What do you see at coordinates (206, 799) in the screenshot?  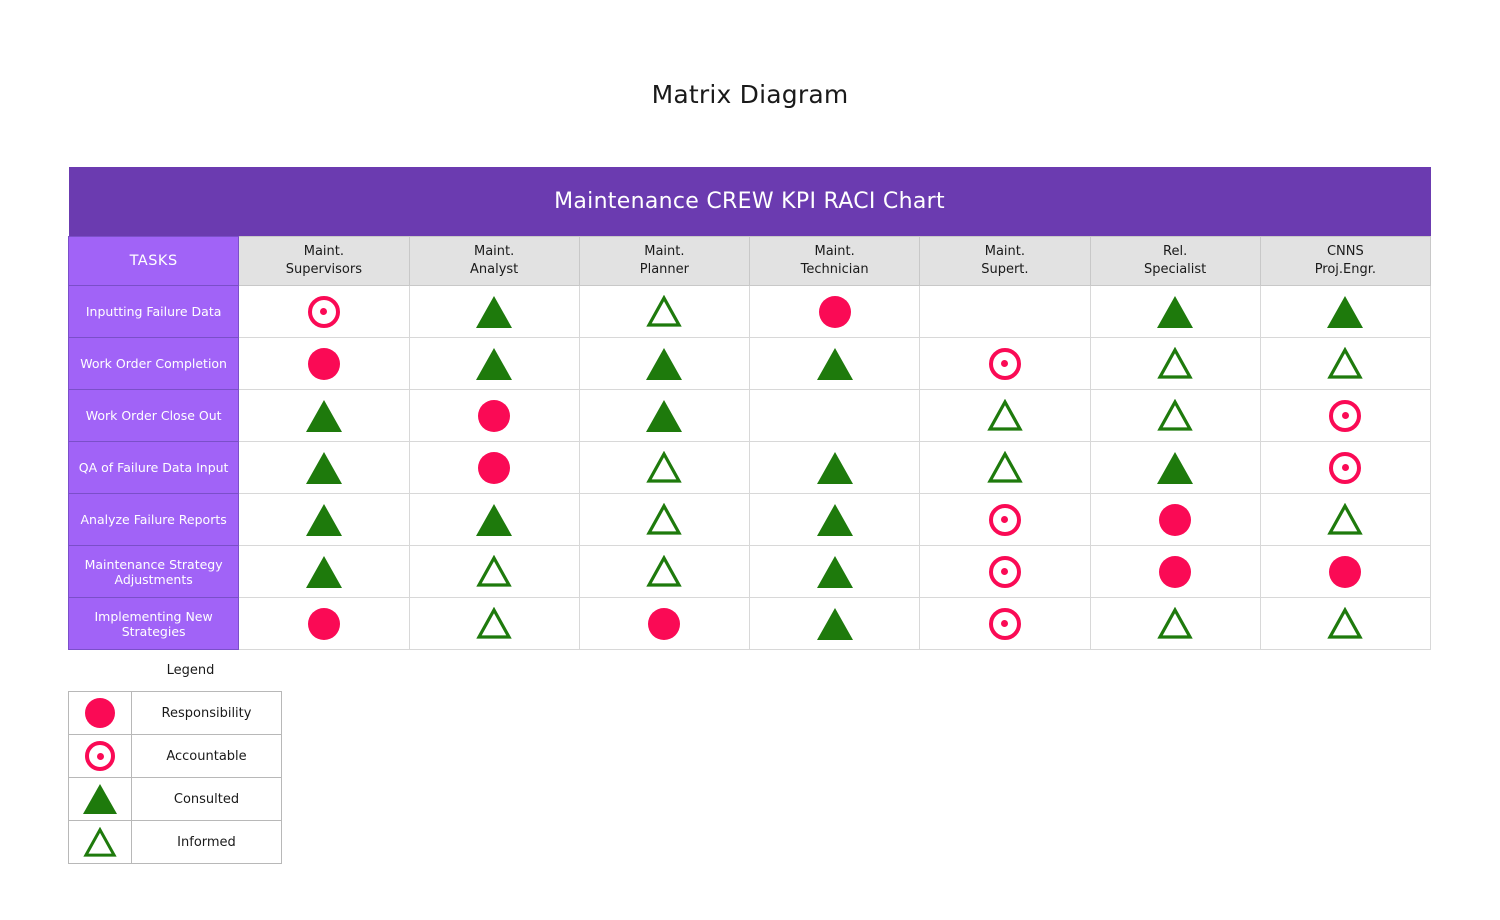 I see `legend-label: Consulted` at bounding box center [206, 799].